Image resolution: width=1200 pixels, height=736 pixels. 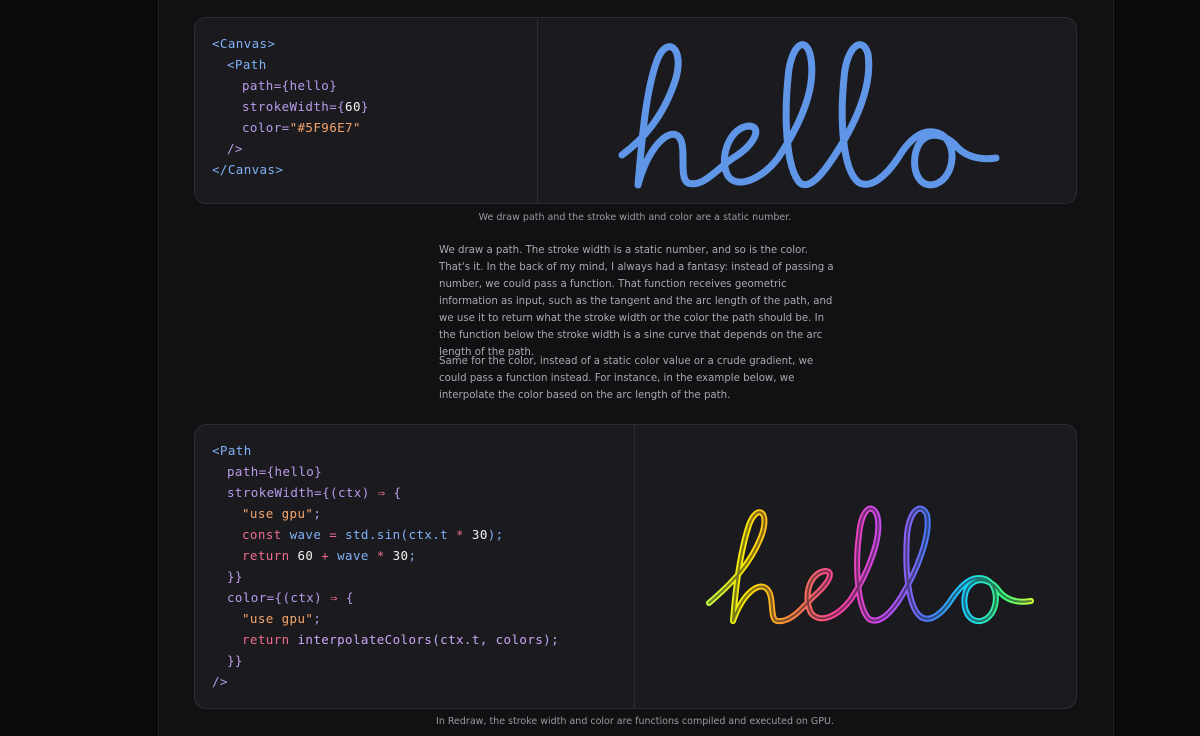 What do you see at coordinates (302, 492) in the screenshot?
I see `code-token: strokeWidth={(ctx)` at bounding box center [302, 492].